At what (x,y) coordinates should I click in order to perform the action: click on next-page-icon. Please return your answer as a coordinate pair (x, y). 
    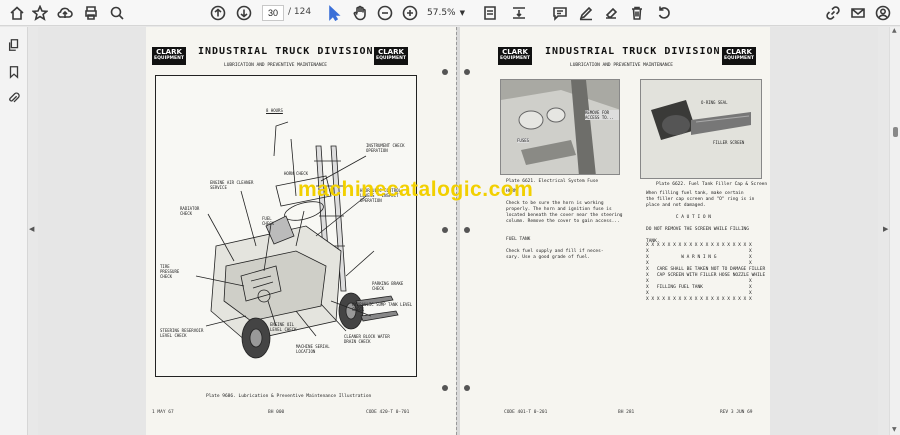
    Looking at the image, I should click on (244, 13).